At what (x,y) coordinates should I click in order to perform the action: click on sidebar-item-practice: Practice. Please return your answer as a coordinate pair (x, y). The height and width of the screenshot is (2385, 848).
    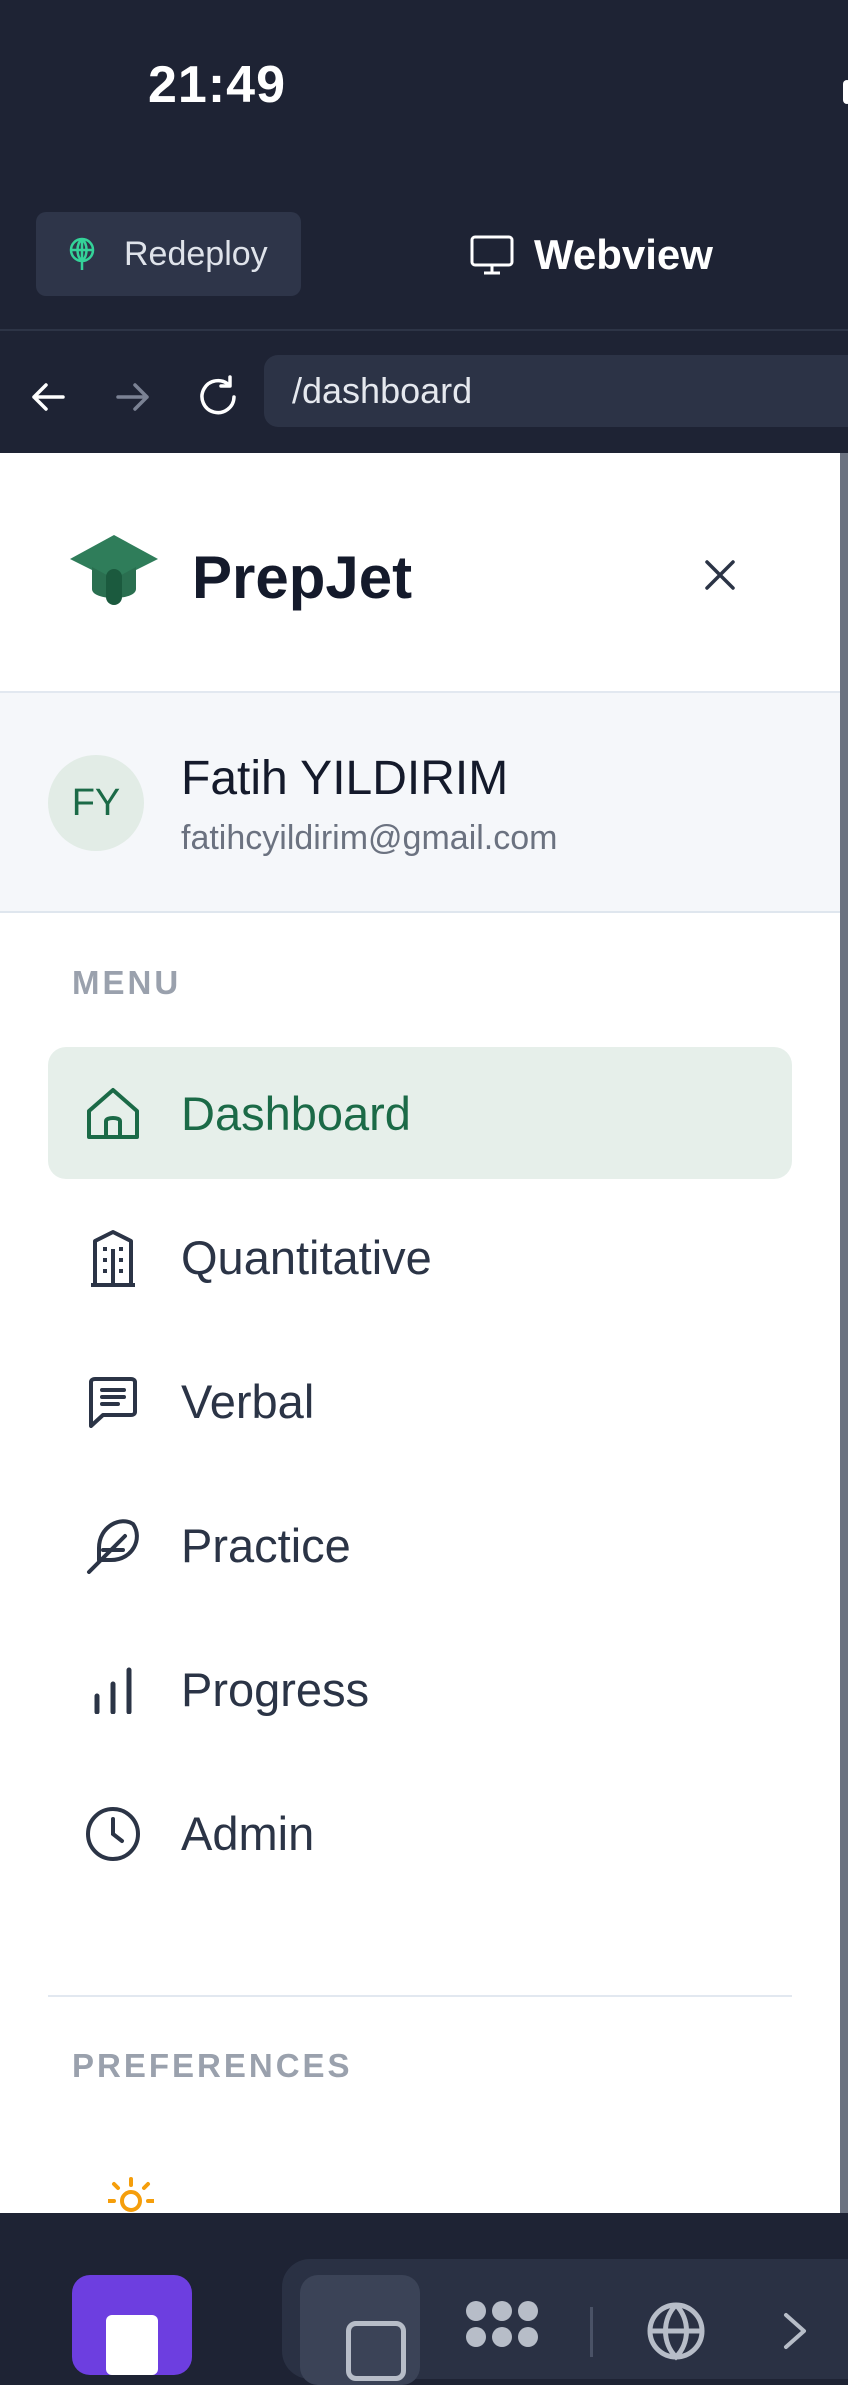
    Looking at the image, I should click on (420, 1545).